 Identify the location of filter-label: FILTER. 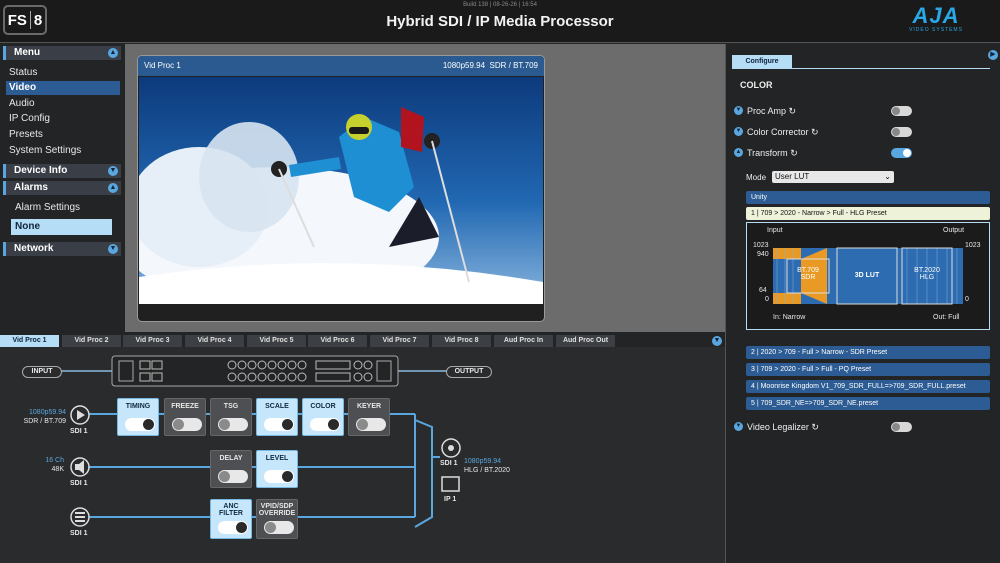
(231, 513).